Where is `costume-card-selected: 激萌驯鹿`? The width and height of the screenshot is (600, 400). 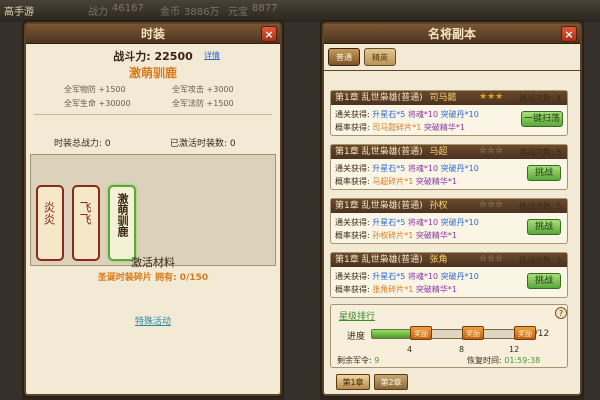
costume-card-selected: 激萌驯鹿 is located at coordinates (122, 223).